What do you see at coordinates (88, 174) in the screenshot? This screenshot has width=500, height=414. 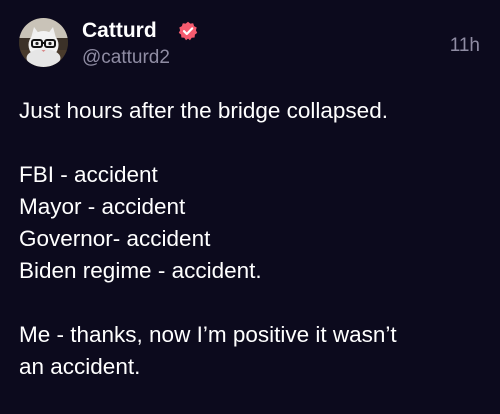 I see `post-line: FBI - accident` at bounding box center [88, 174].